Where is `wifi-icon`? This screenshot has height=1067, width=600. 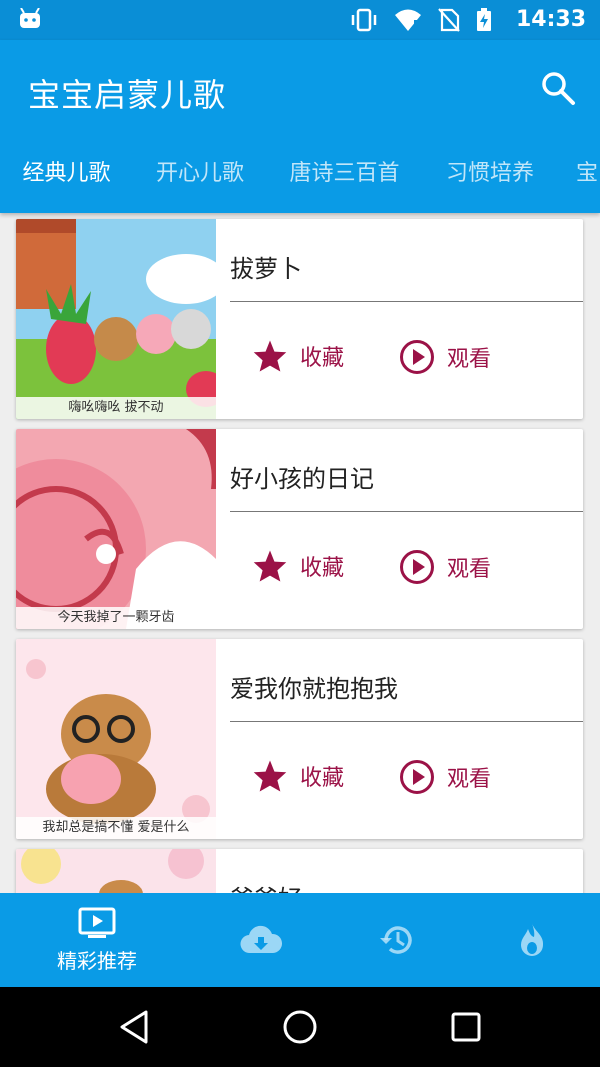 wifi-icon is located at coordinates (408, 20).